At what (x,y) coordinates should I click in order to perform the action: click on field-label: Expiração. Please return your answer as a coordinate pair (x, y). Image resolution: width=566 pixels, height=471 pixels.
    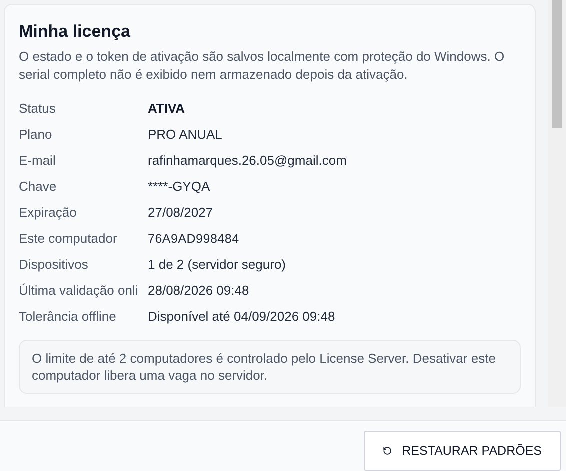
    Looking at the image, I should click on (48, 213).